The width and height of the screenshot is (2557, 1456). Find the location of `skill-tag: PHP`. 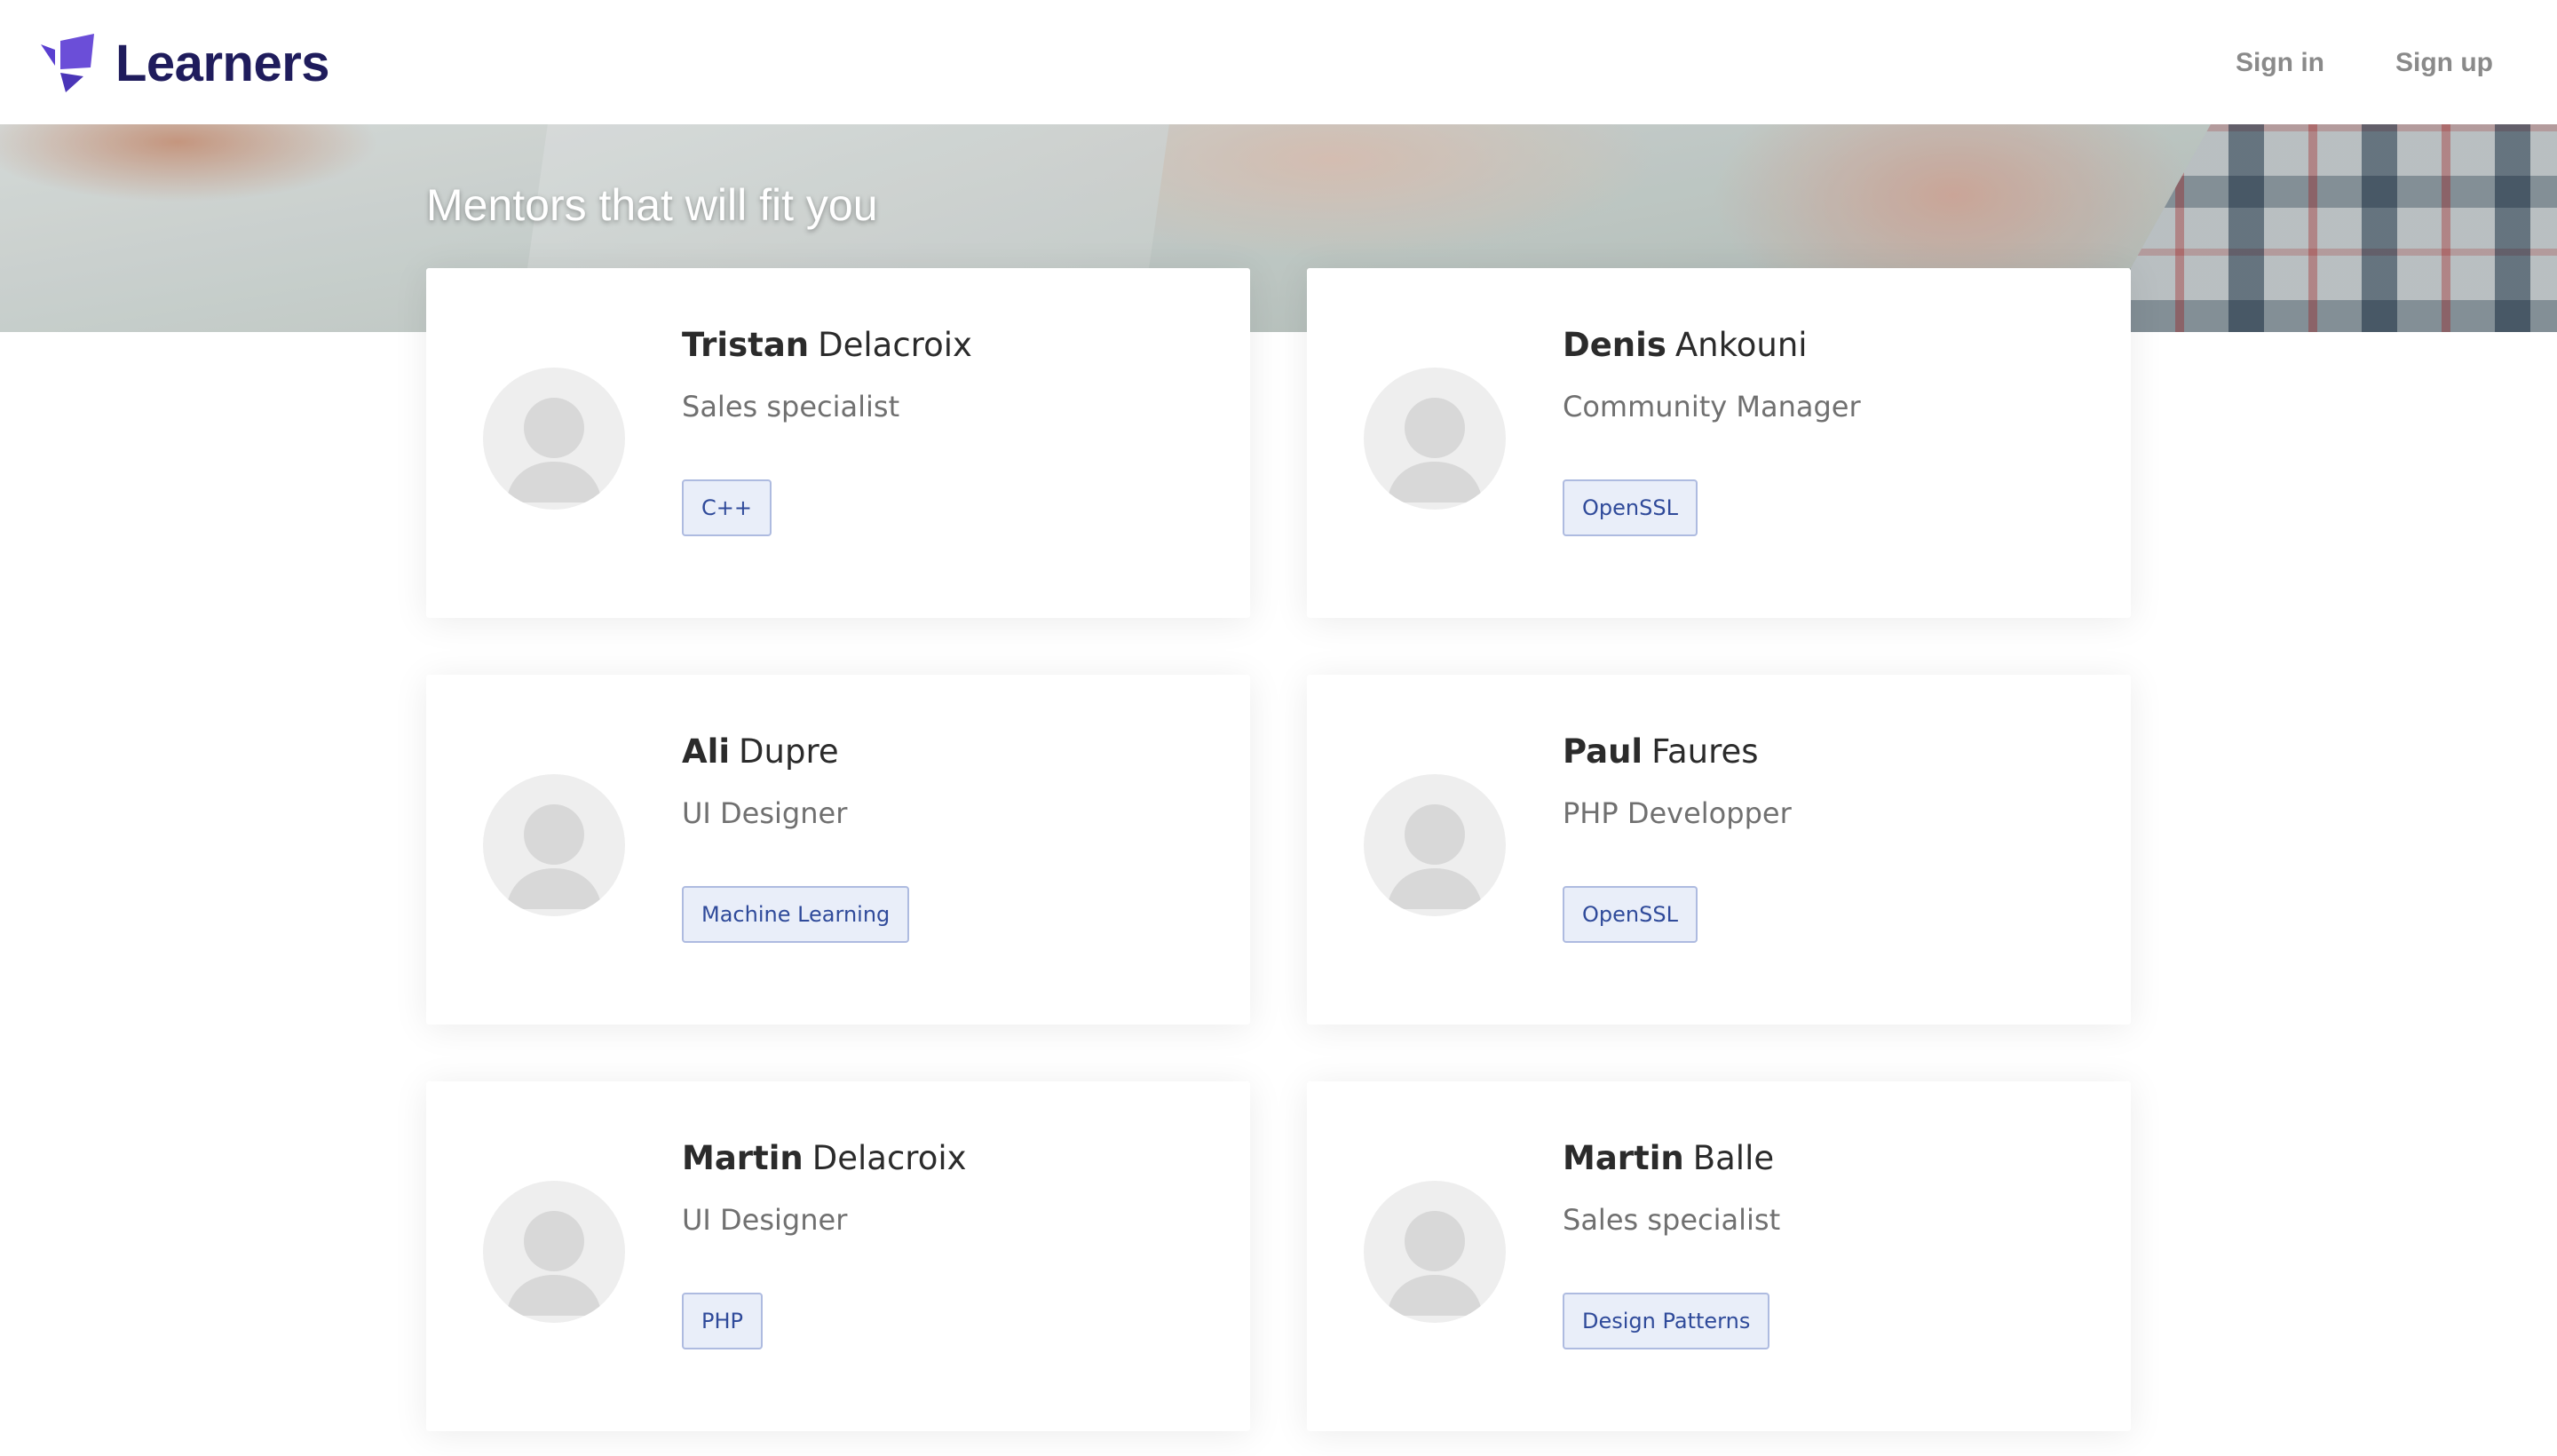

skill-tag: PHP is located at coordinates (722, 1321).